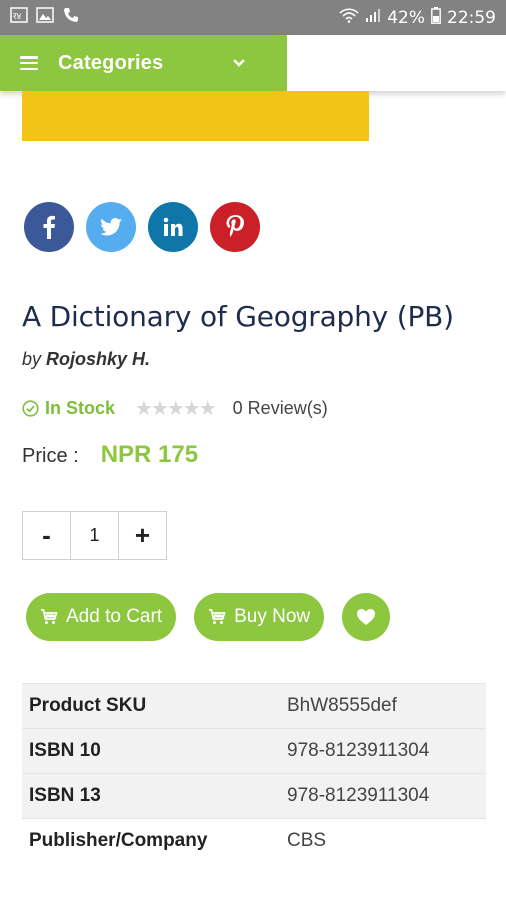 The width and height of the screenshot is (506, 900). I want to click on status-right: 42% 22:59, so click(417, 17).